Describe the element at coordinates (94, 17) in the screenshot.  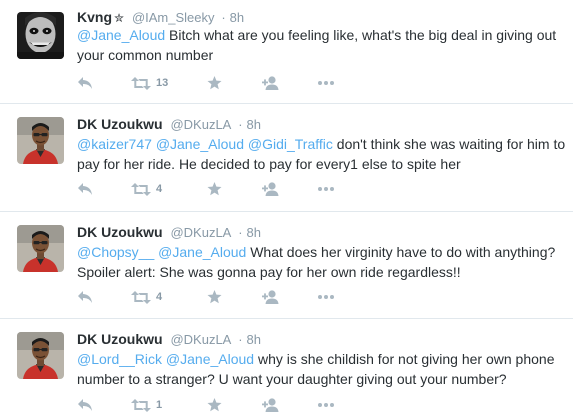
I see `display-name: Kvng` at that location.